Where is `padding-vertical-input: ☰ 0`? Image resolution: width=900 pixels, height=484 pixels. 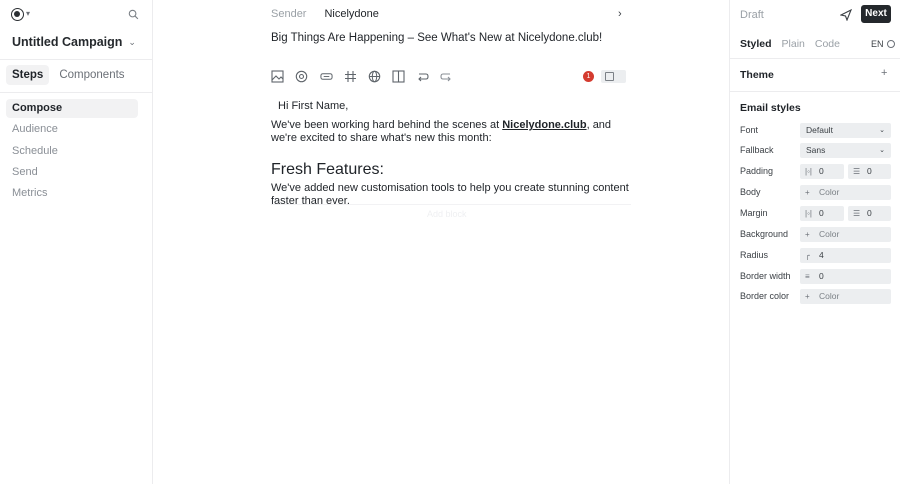
padding-vertical-input: ☰ 0 is located at coordinates (869, 171).